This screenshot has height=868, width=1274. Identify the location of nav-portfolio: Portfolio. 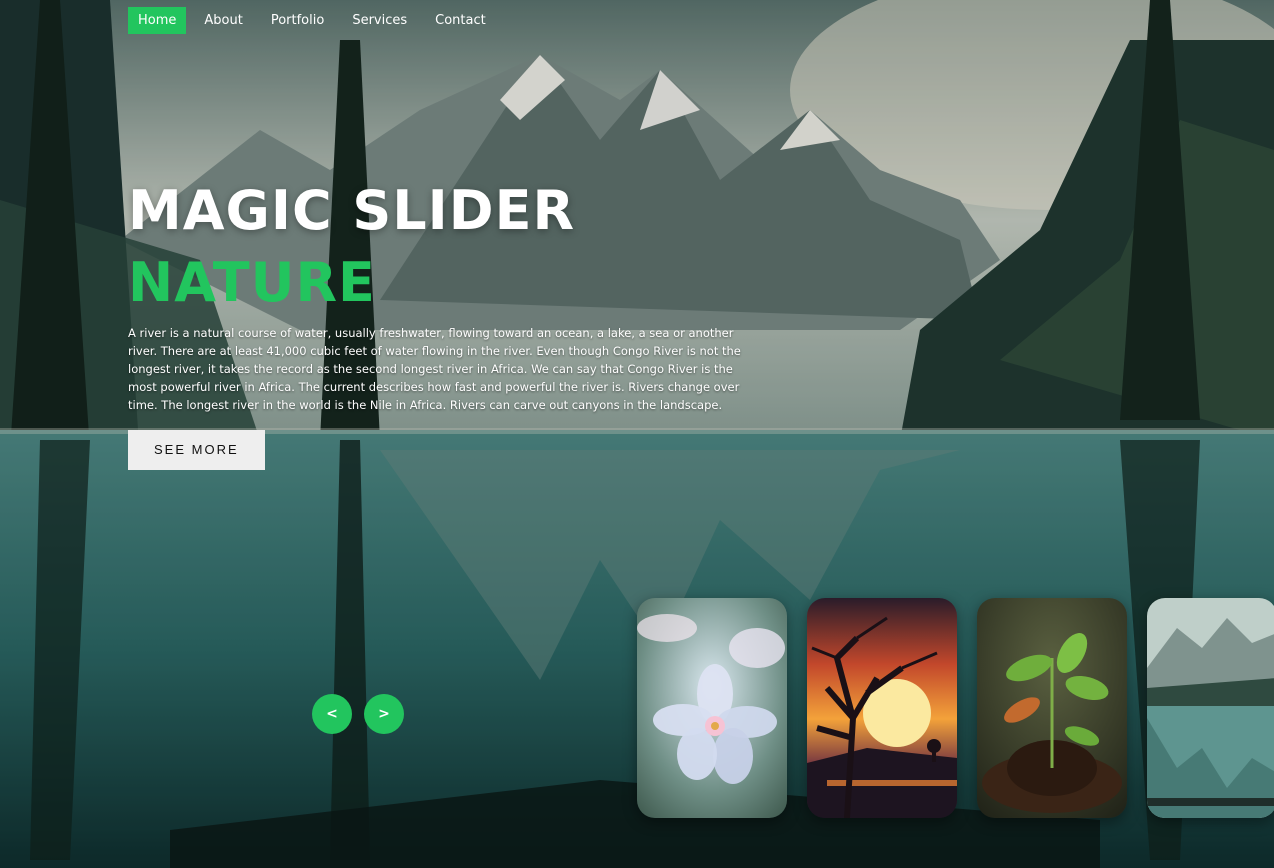
(297, 20).